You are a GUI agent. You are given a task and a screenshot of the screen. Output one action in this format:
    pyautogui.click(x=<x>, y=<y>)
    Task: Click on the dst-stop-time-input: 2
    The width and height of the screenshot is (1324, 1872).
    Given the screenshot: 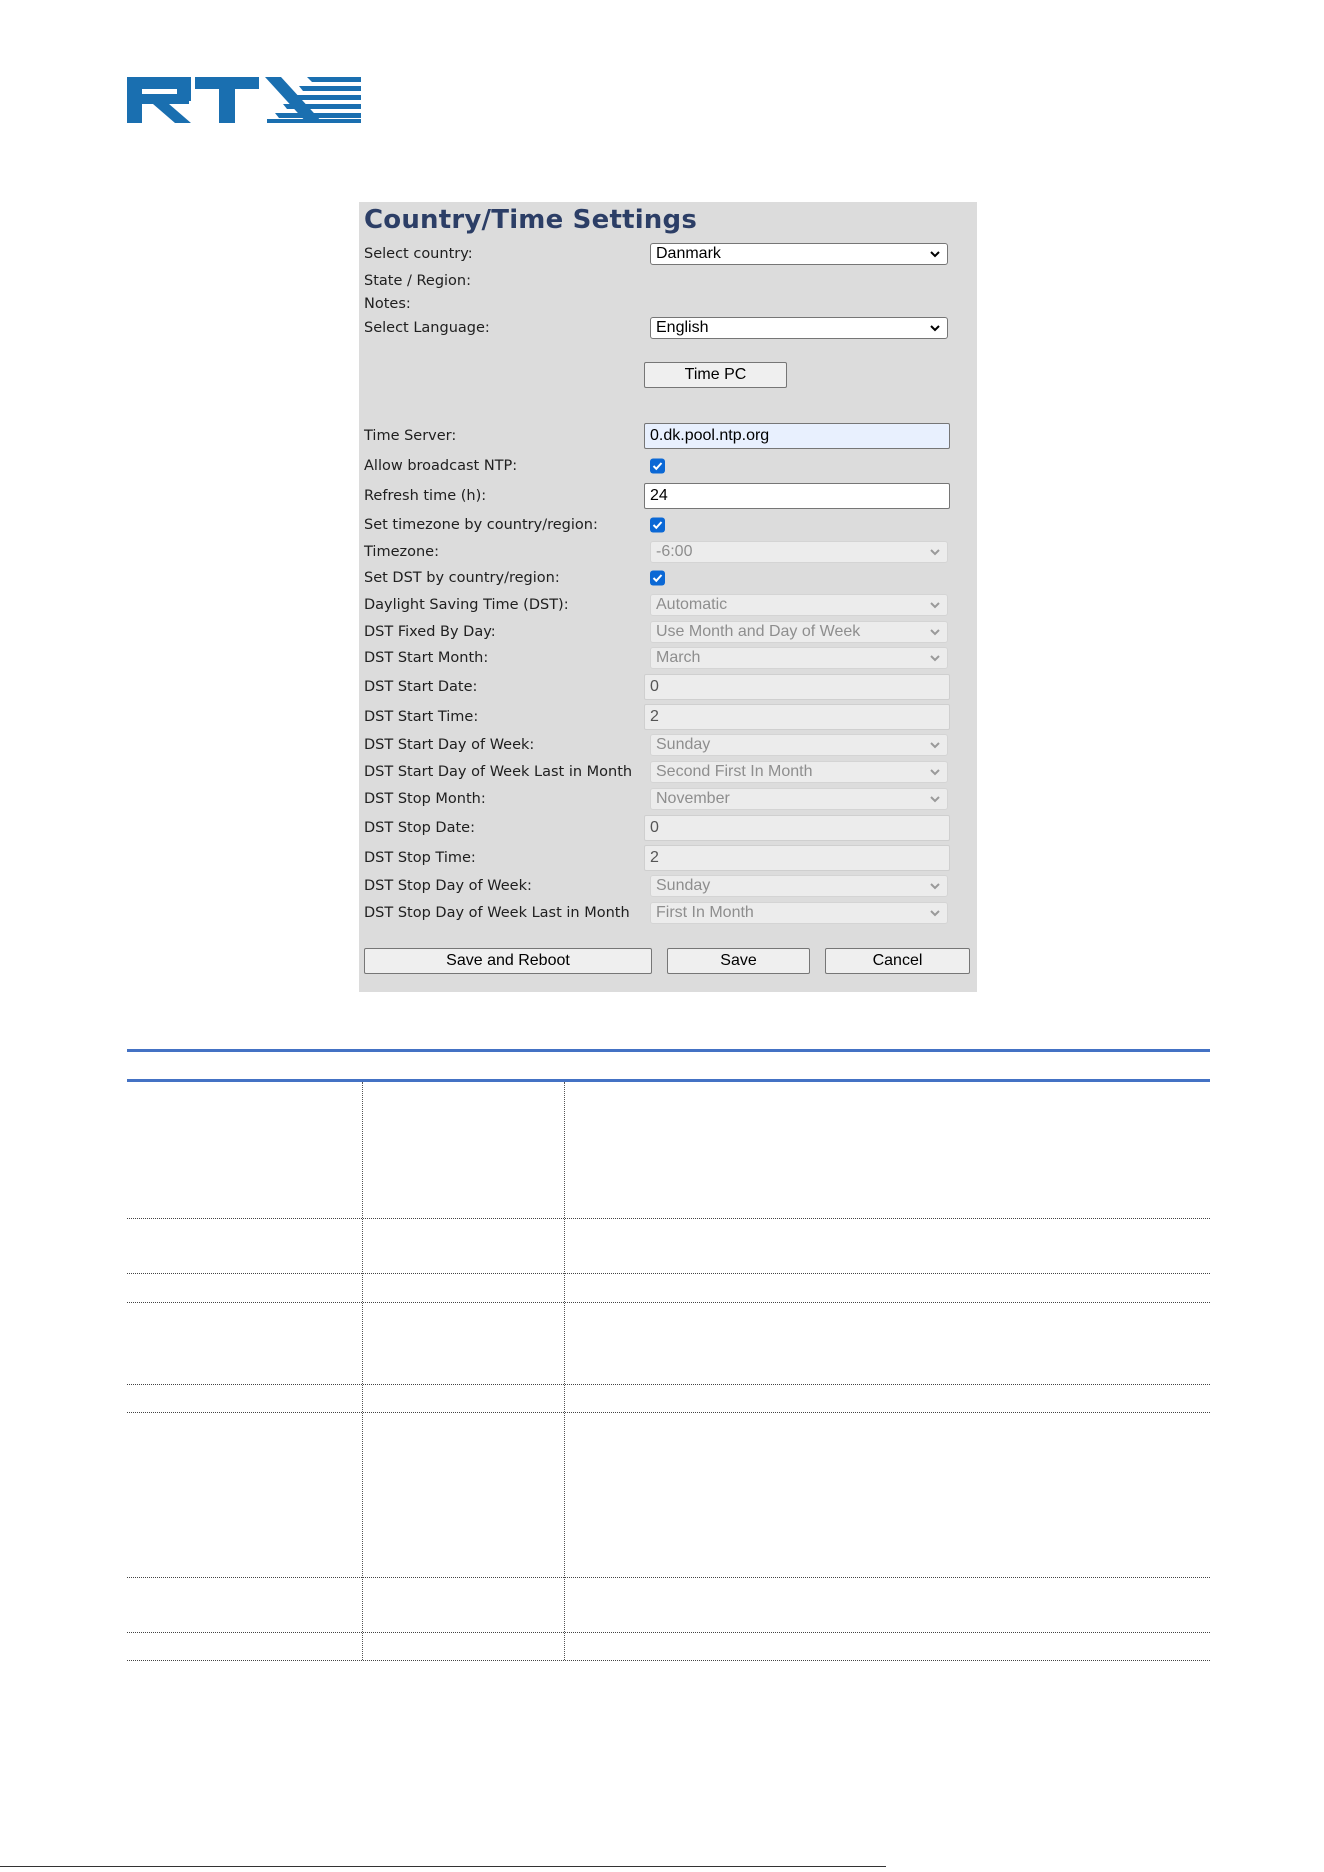 What is the action you would take?
    pyautogui.click(x=797, y=858)
    